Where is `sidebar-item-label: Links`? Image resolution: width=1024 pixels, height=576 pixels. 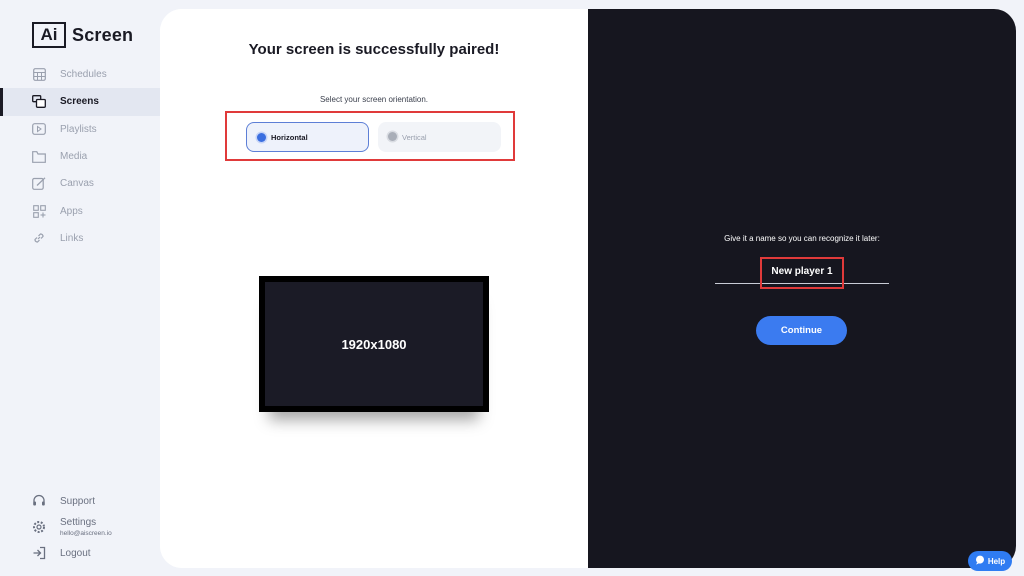
sidebar-item-label: Links is located at coordinates (72, 238).